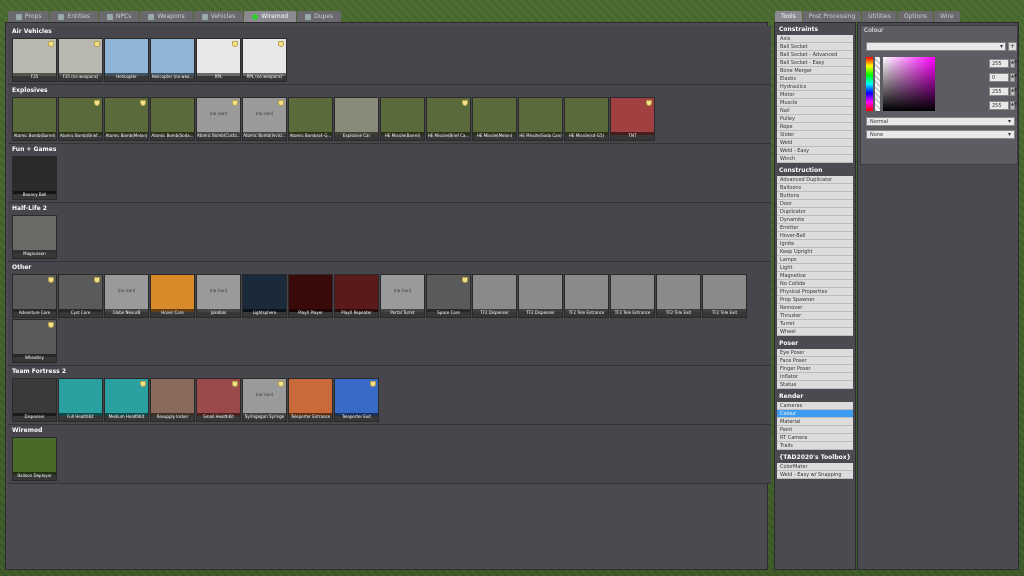 The height and width of the screenshot is (576, 1024). I want to click on spawn-icon: Bouncy Ball, so click(34, 178).